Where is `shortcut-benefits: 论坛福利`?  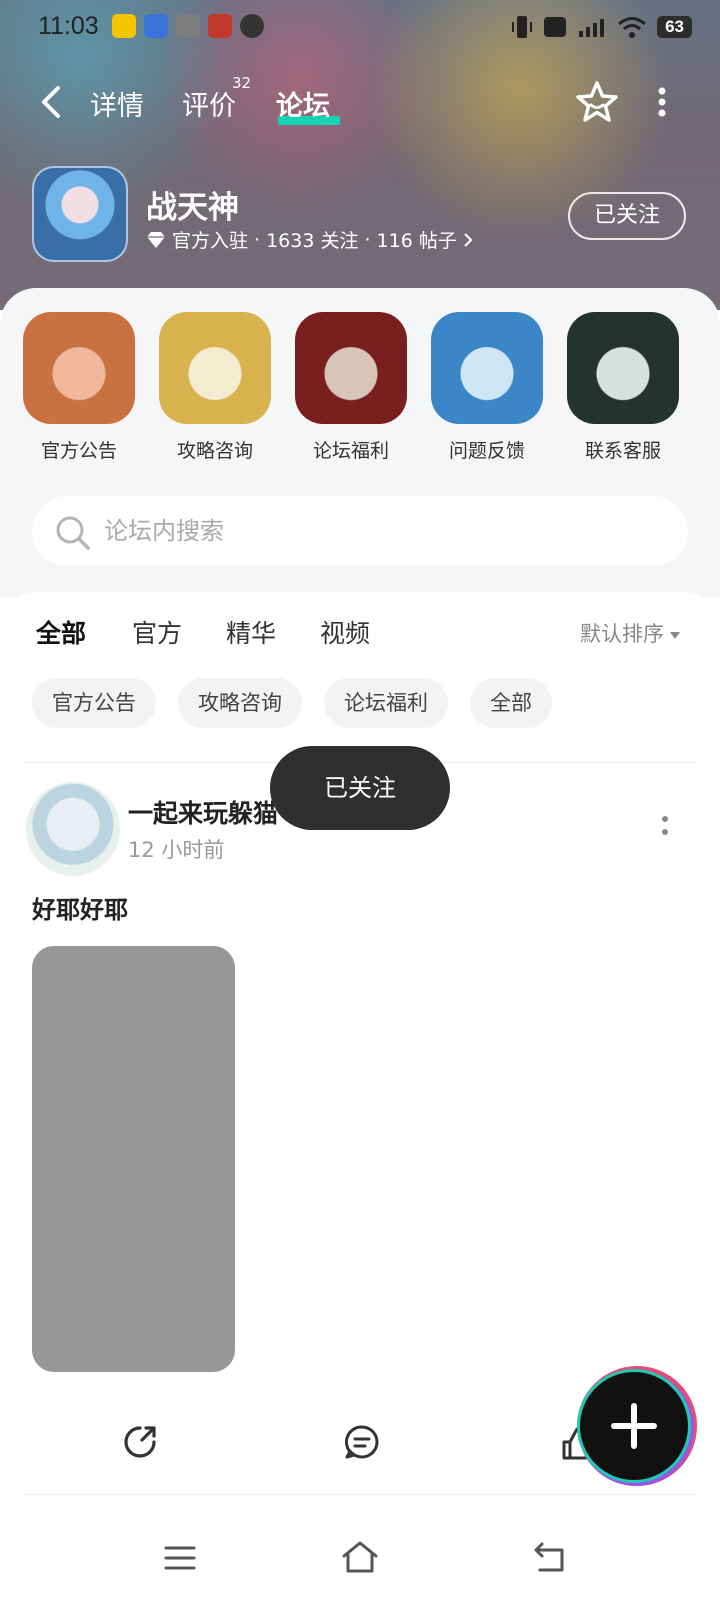 shortcut-benefits: 论坛福利 is located at coordinates (351, 387).